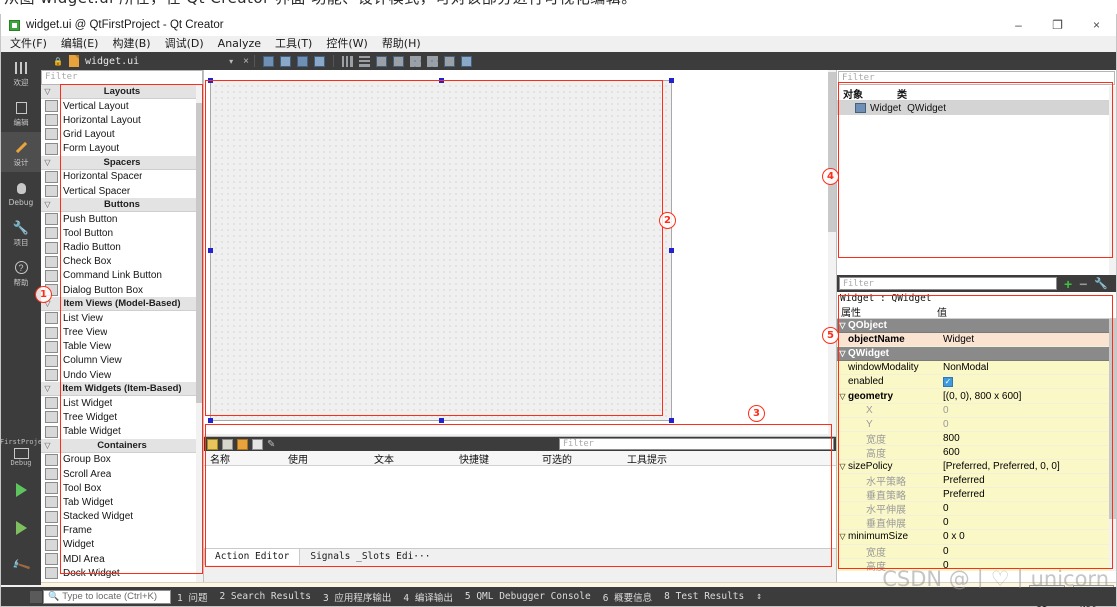 The width and height of the screenshot is (1117, 607). What do you see at coordinates (293, 44) in the screenshot?
I see `menu-tools: 工具(T)` at bounding box center [293, 44].